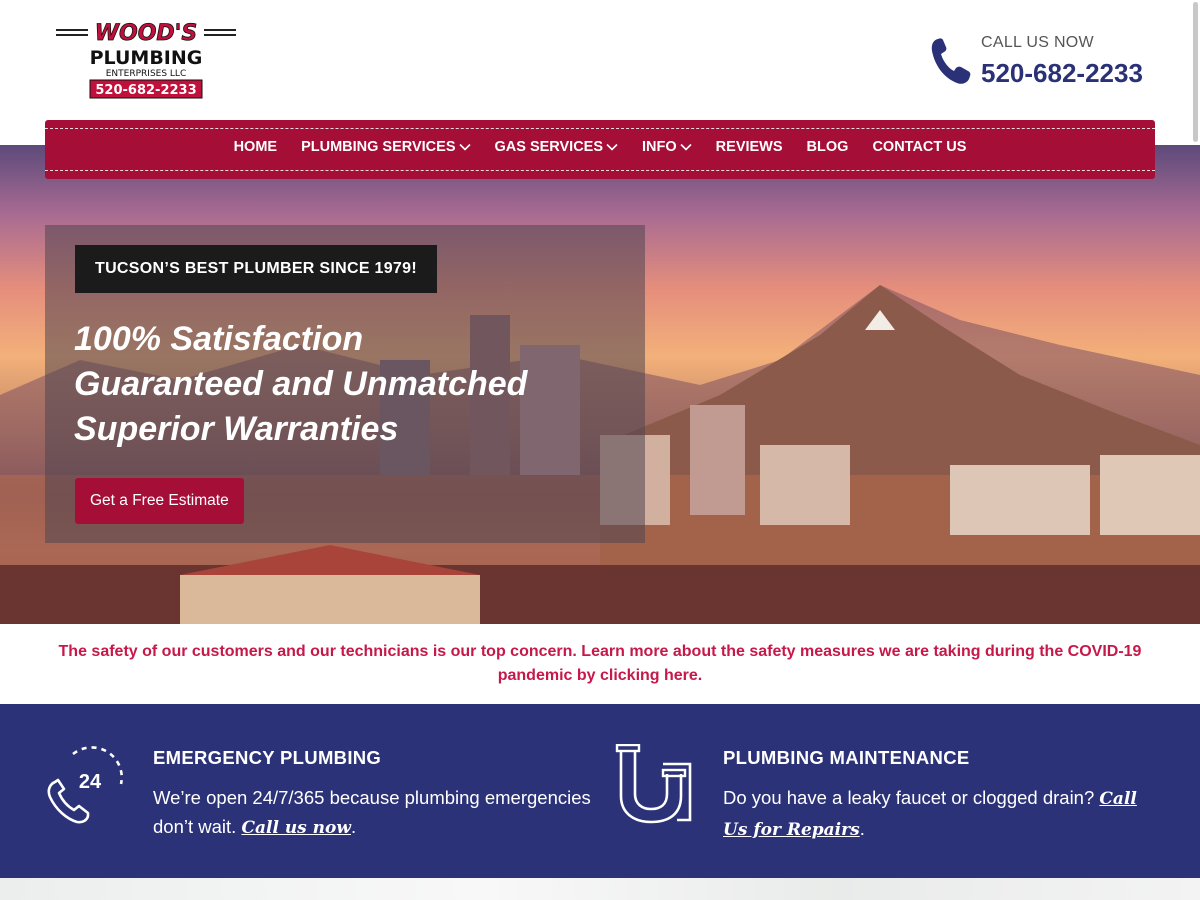 The image size is (1200, 900). Describe the element at coordinates (145, 90) in the screenshot. I see `logo-phone: 520-682-2233` at that location.